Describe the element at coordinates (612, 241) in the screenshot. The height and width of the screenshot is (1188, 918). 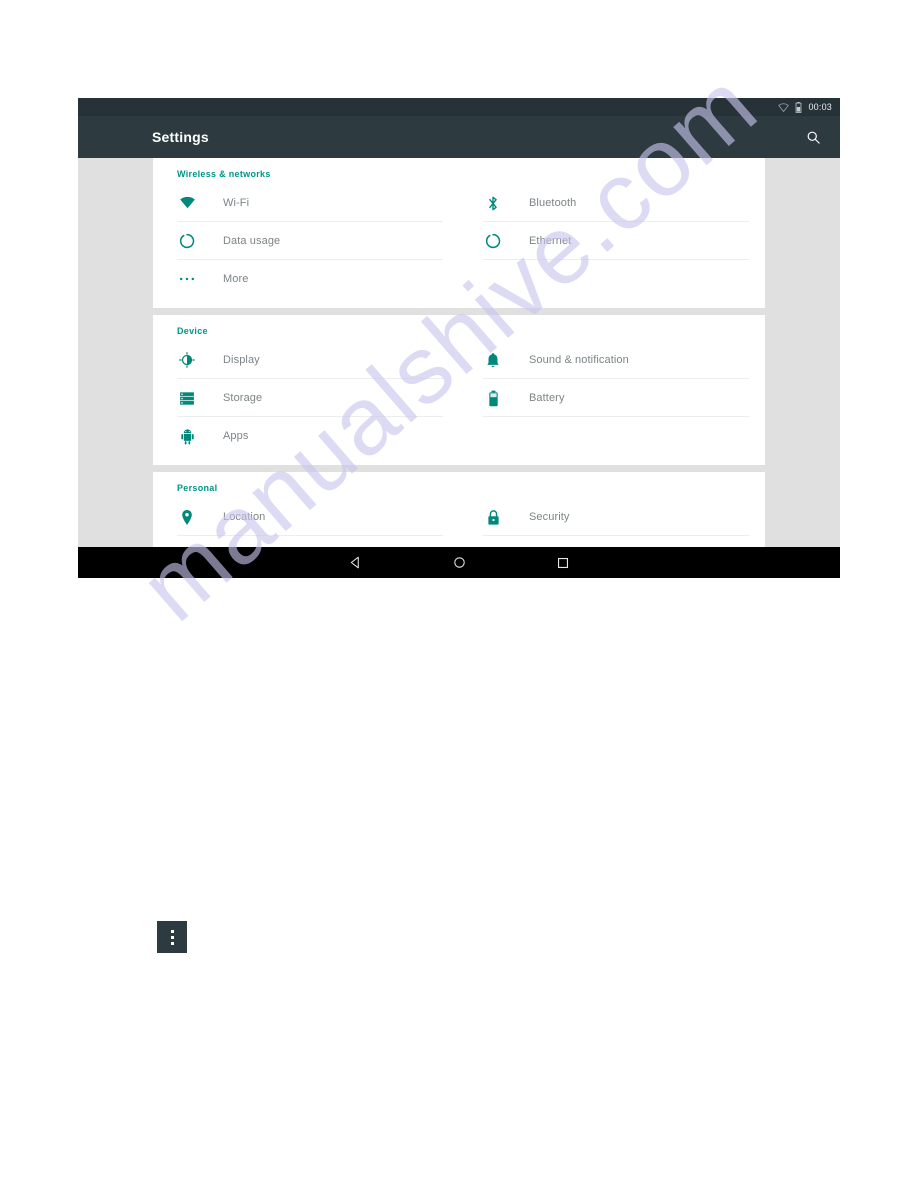
I see `settings-row-ethernet: Ethernet` at that location.